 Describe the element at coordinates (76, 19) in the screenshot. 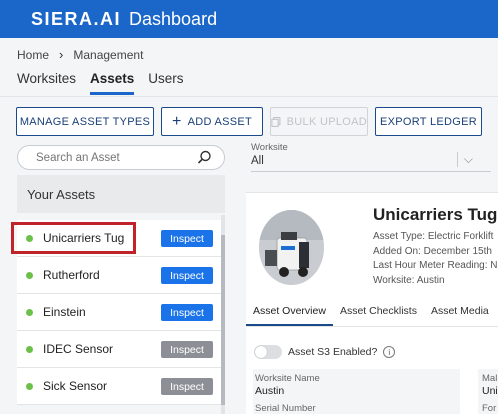

I see `siera-logo: SIERA.AI` at that location.